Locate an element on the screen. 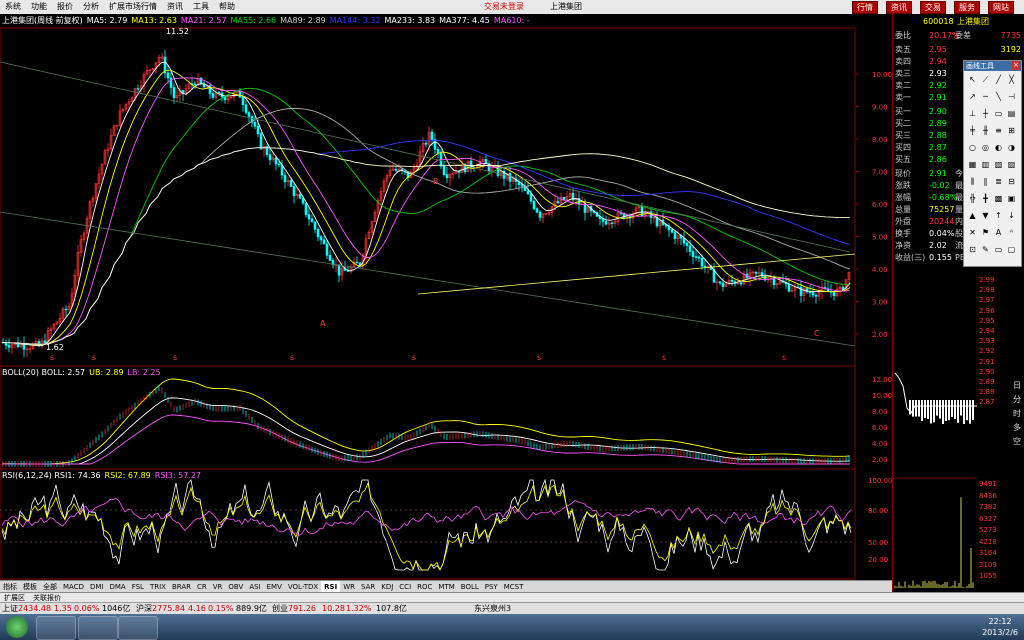 This screenshot has width=1024, height=640. menu-item-6: 工具 is located at coordinates (201, 7).